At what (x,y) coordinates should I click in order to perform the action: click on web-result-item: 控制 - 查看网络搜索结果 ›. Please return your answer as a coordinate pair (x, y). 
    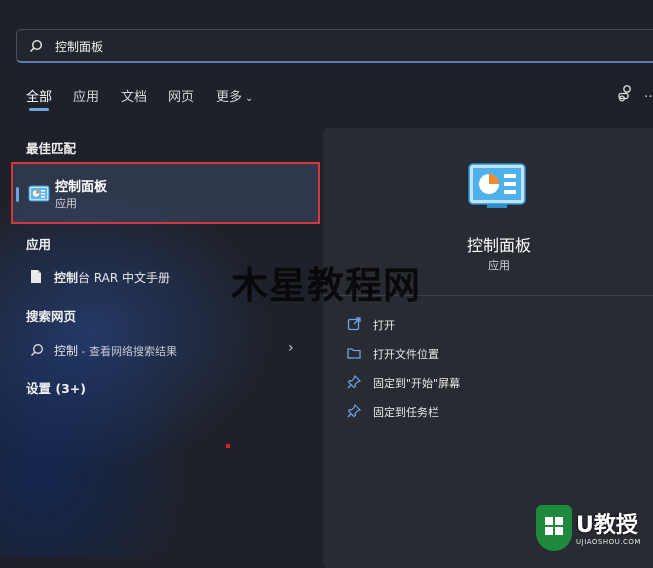
    Looking at the image, I should click on (166, 350).